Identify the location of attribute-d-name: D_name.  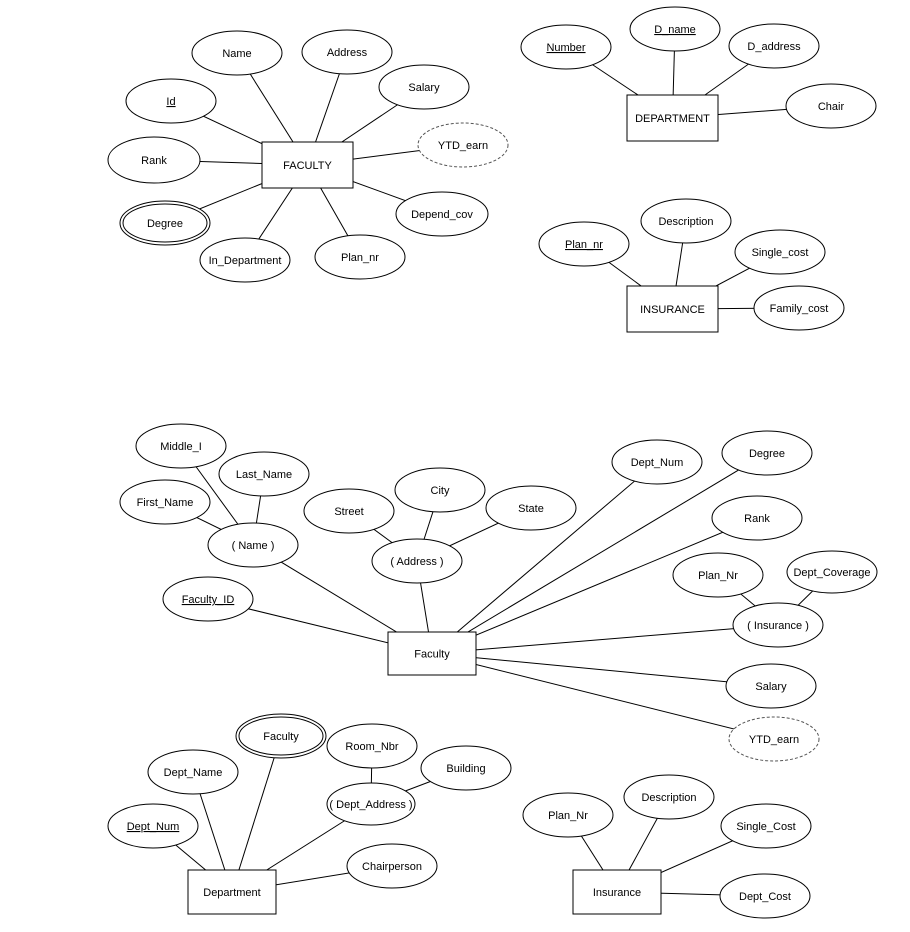
(675, 29).